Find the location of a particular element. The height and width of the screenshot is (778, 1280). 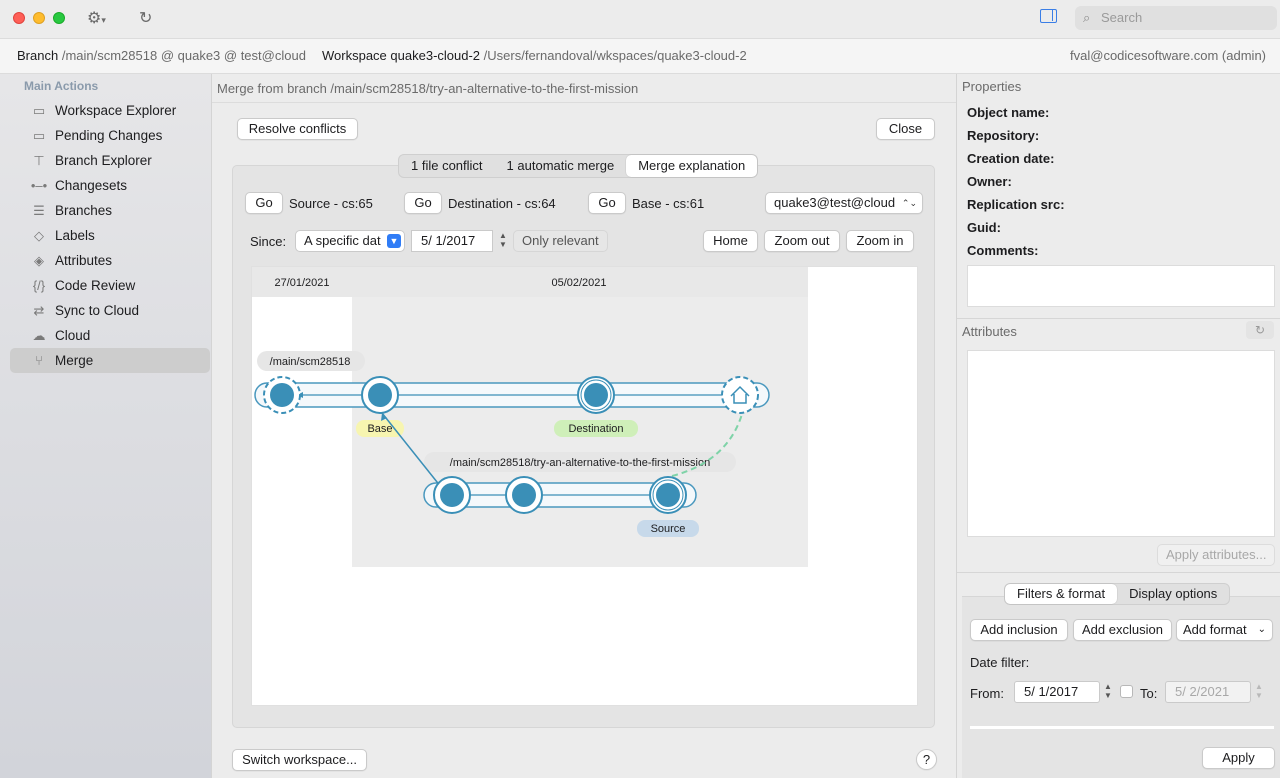

base-label: Base - cs:61 is located at coordinates (668, 203).